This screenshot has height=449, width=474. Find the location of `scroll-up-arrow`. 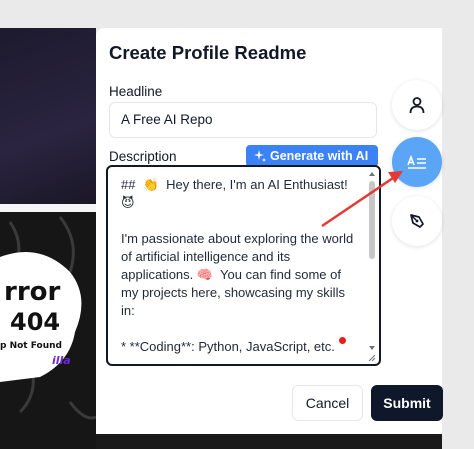

scroll-up-arrow is located at coordinates (372, 174).